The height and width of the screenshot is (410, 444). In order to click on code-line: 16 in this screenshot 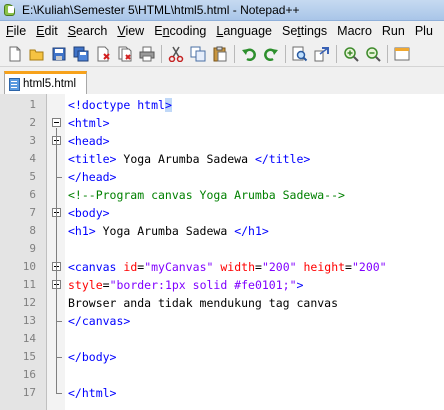, I will do `click(222, 375)`.